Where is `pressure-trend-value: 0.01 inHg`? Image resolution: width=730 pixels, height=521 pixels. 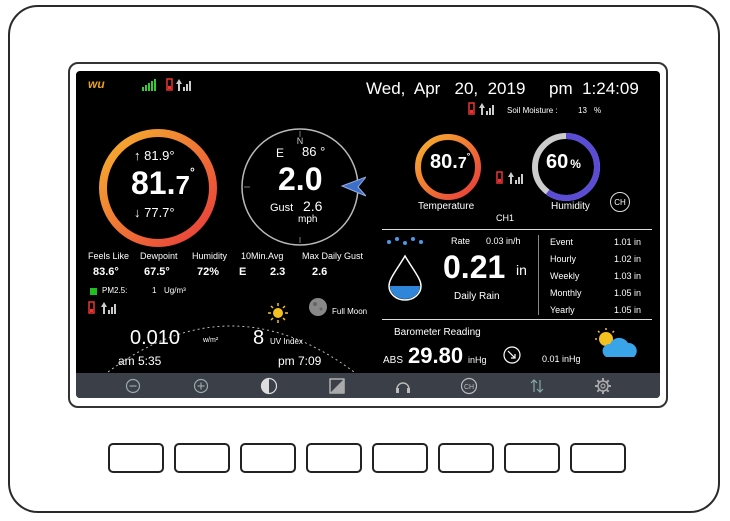 pressure-trend-value: 0.01 inHg is located at coordinates (561, 359).